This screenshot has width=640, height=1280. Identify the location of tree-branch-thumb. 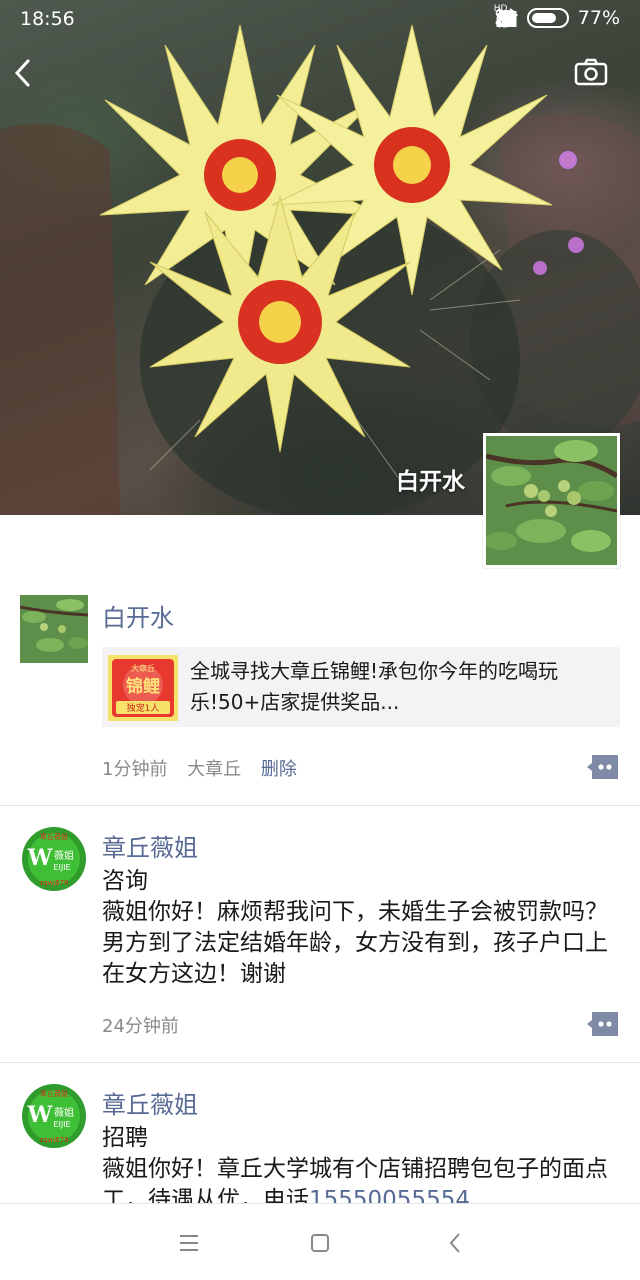
(54, 629).